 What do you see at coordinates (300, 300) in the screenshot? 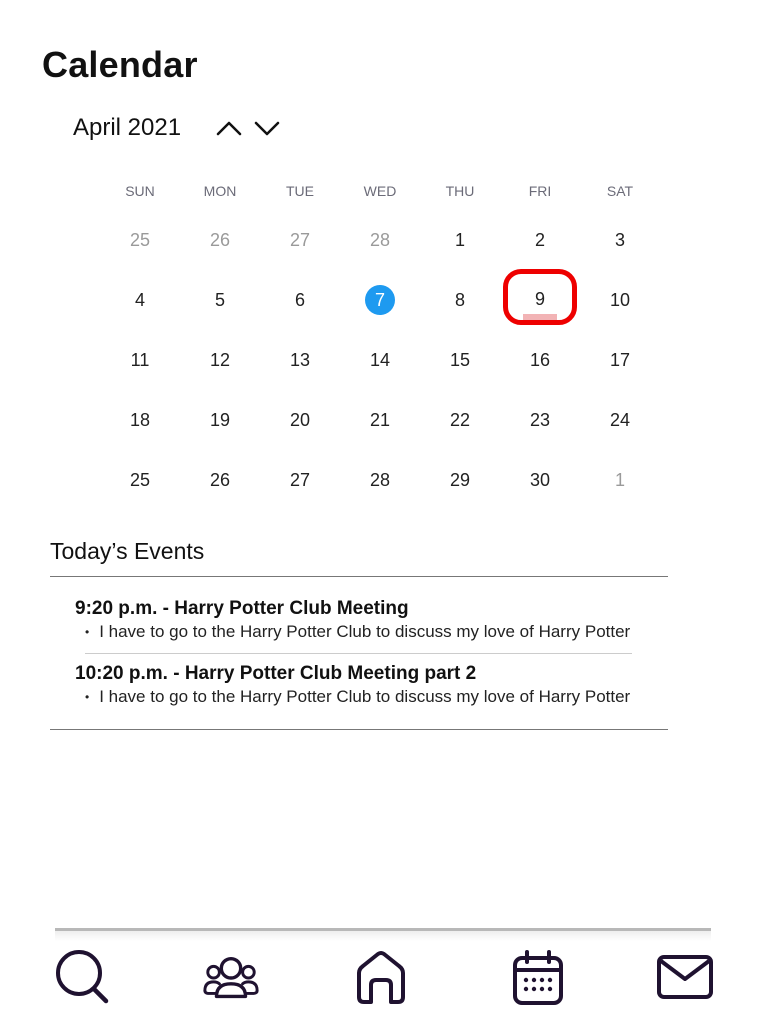
I see `day-cell: 6` at bounding box center [300, 300].